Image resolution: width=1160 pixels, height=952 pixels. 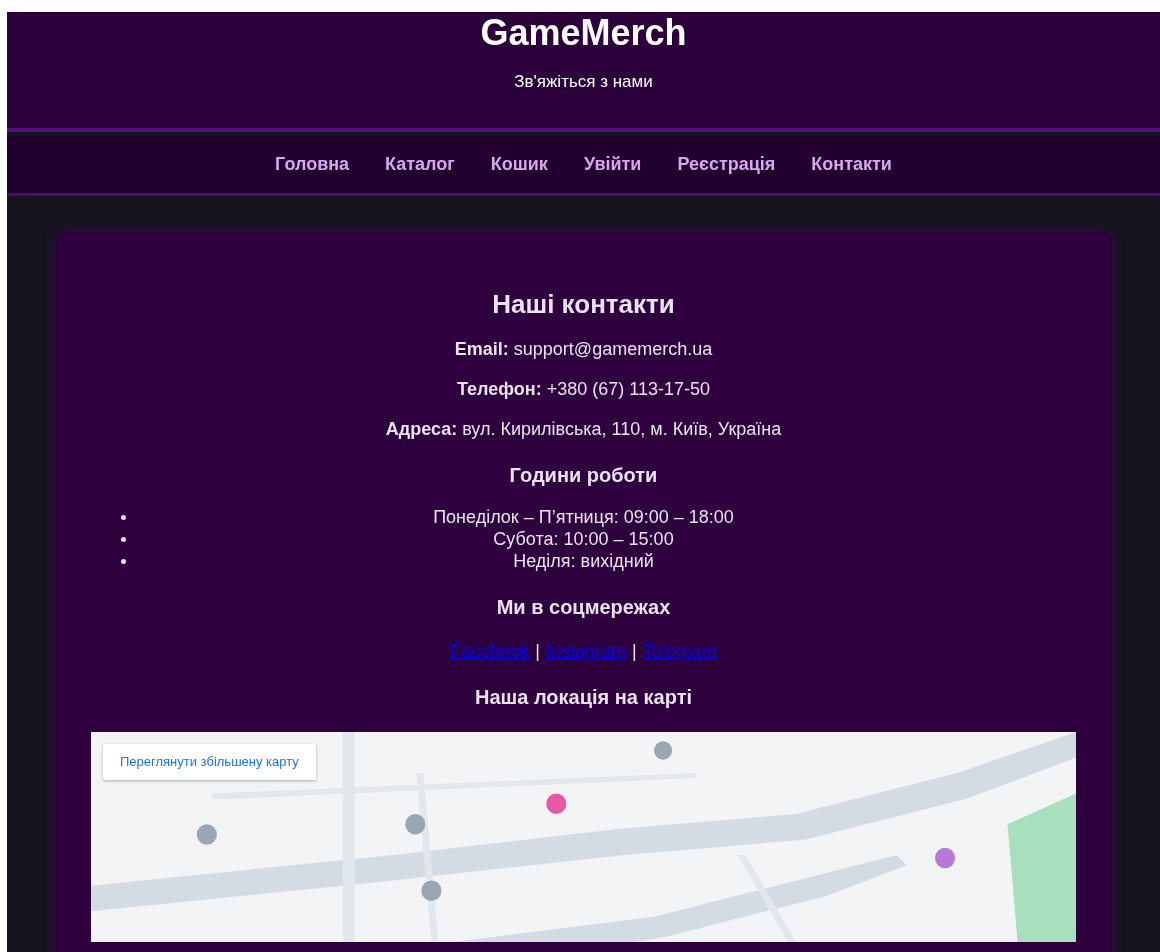 What do you see at coordinates (583, 539) in the screenshot?
I see `hours-item: Субота: 10:00 – 15:00` at bounding box center [583, 539].